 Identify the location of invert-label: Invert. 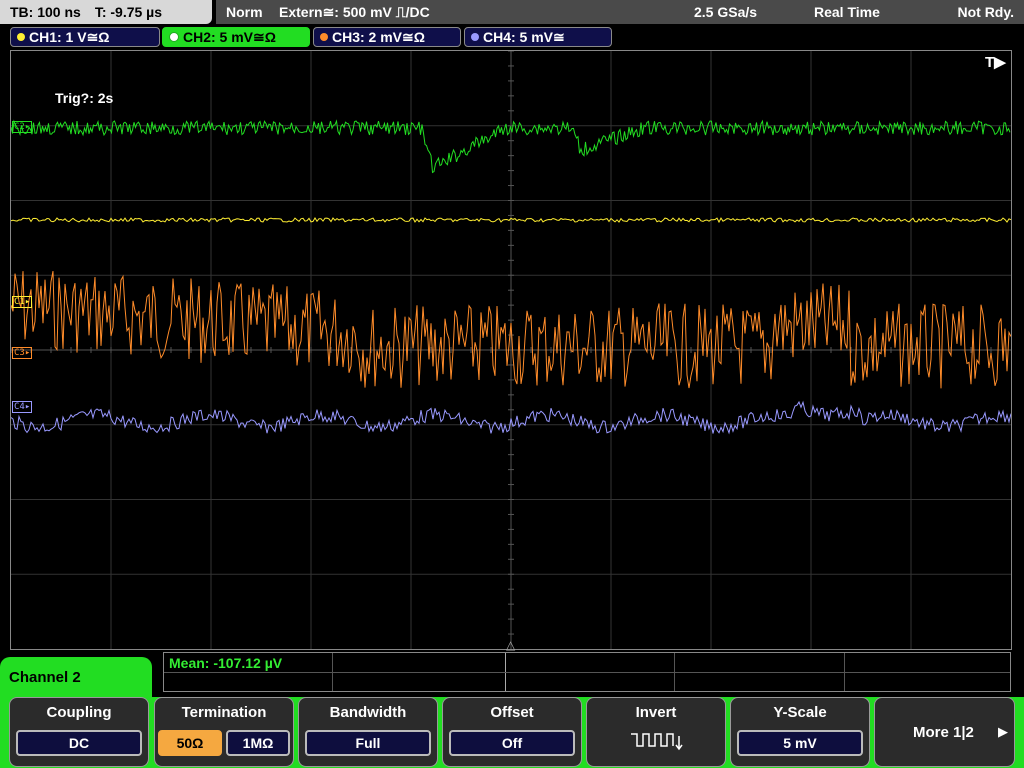
(656, 712).